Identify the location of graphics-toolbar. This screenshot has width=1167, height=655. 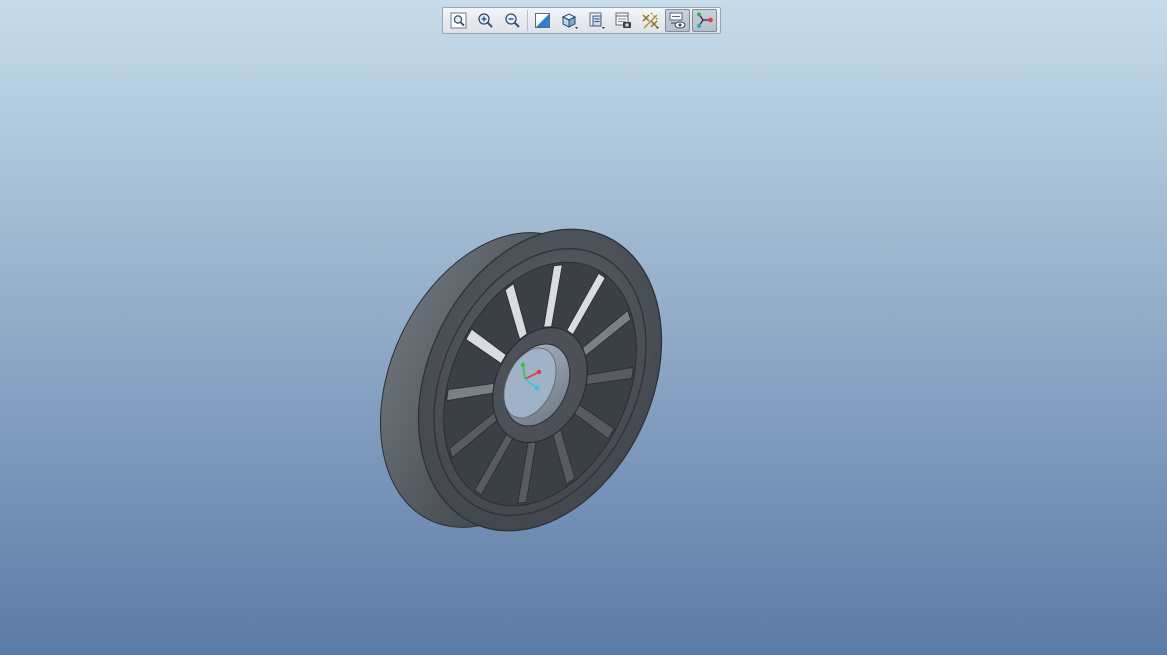
(581, 20).